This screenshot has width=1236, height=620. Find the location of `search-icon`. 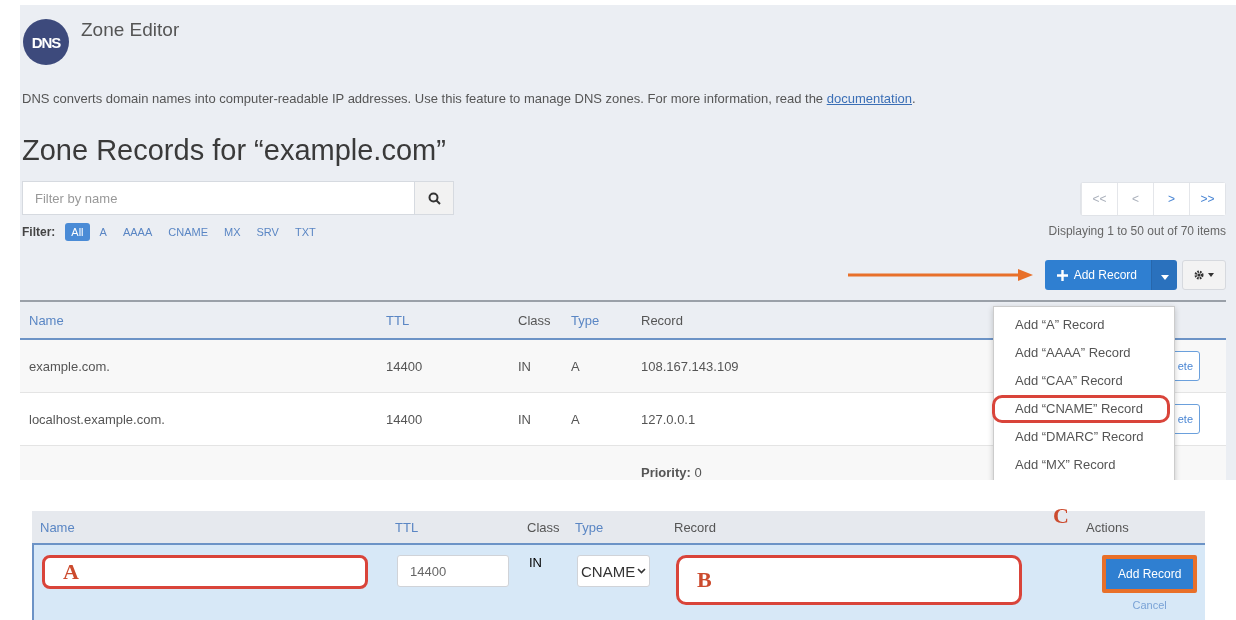

search-icon is located at coordinates (434, 198).